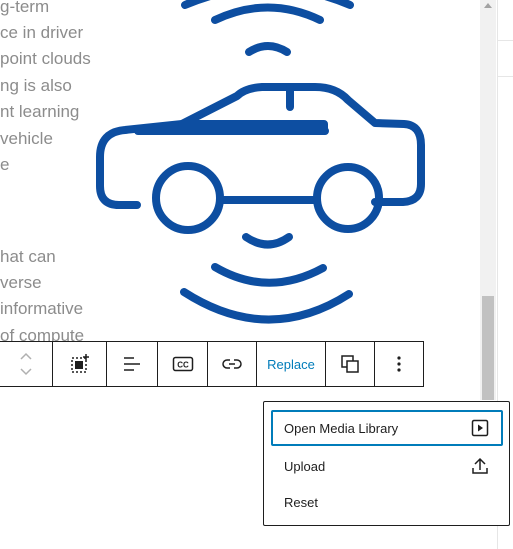 The image size is (513, 549). I want to click on link-button, so click(232, 364).